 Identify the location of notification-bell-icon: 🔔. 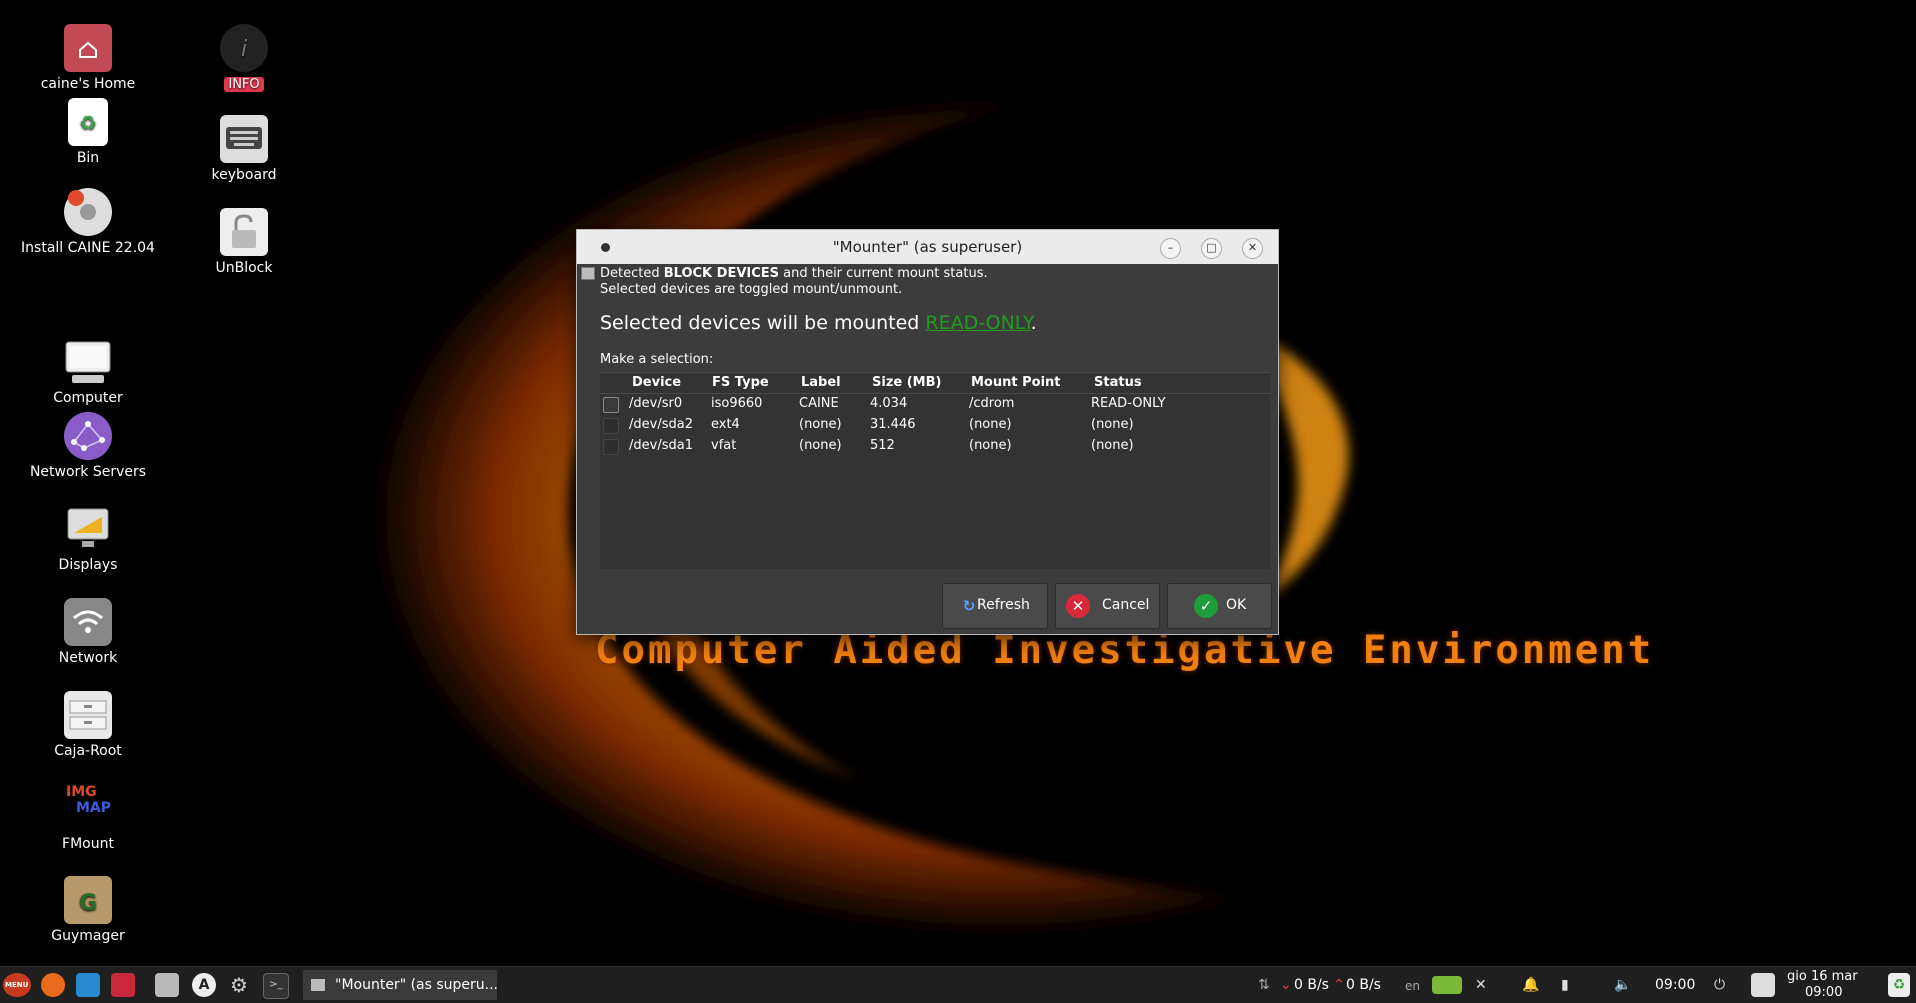
(1530, 985).